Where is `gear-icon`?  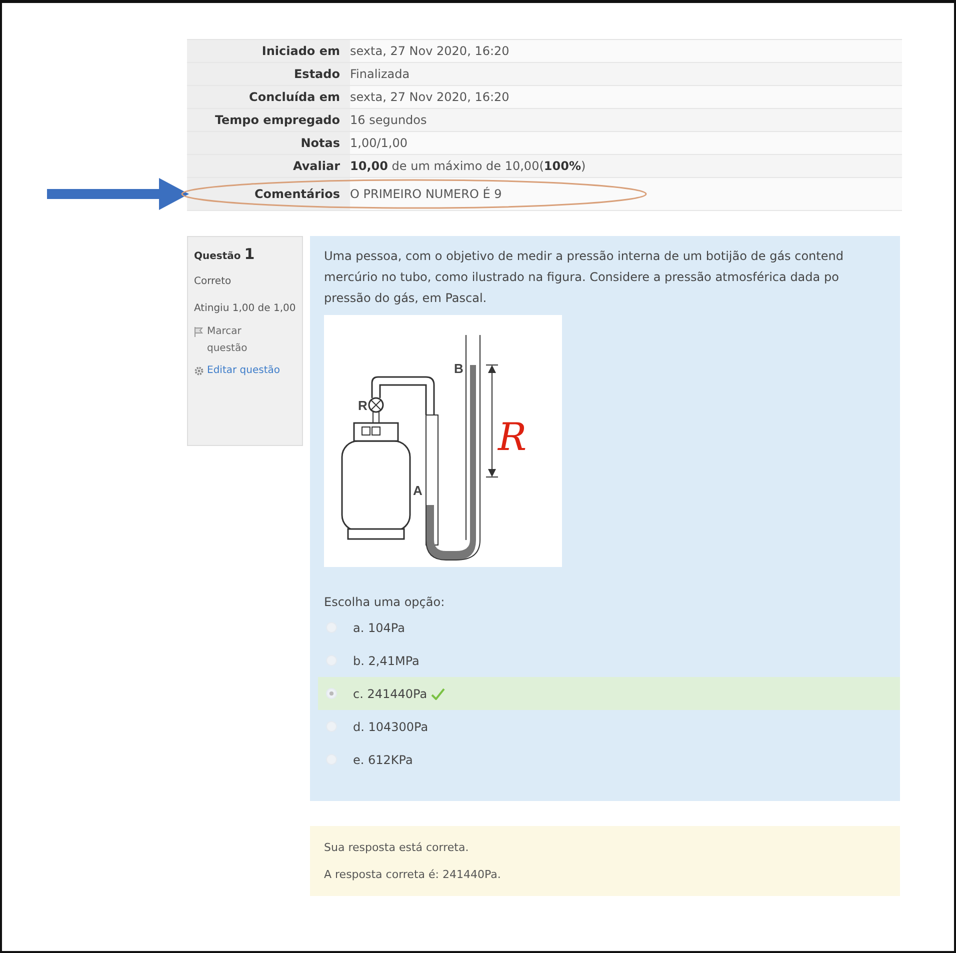 gear-icon is located at coordinates (199, 371).